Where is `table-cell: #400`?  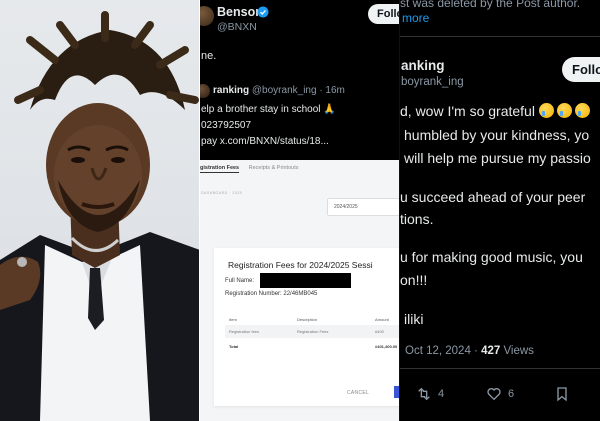 table-cell: #400 is located at coordinates (379, 331).